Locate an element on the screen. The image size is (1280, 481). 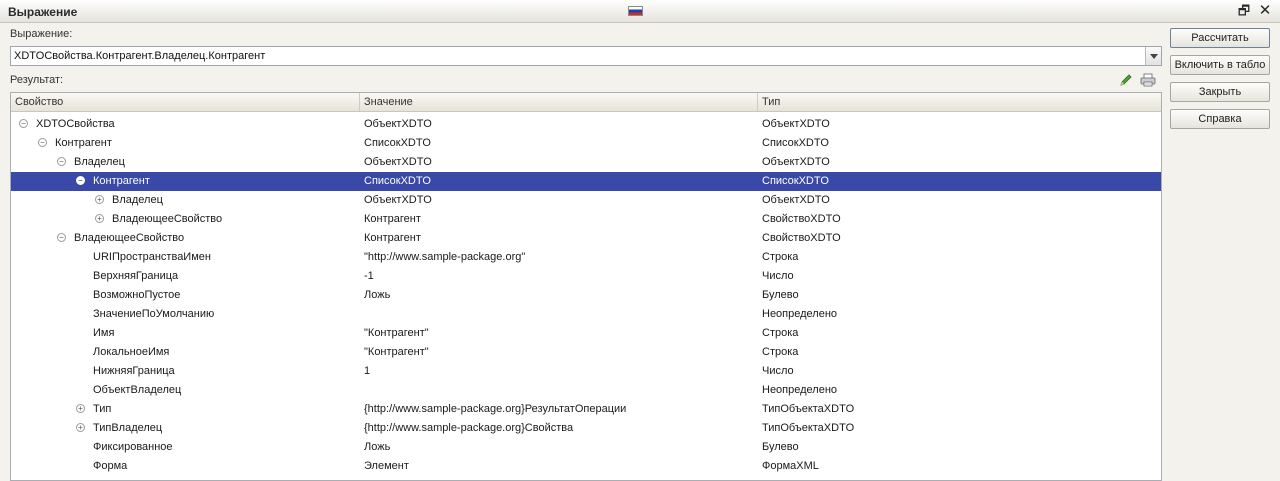
close-button: Закрыть is located at coordinates (1220, 92).